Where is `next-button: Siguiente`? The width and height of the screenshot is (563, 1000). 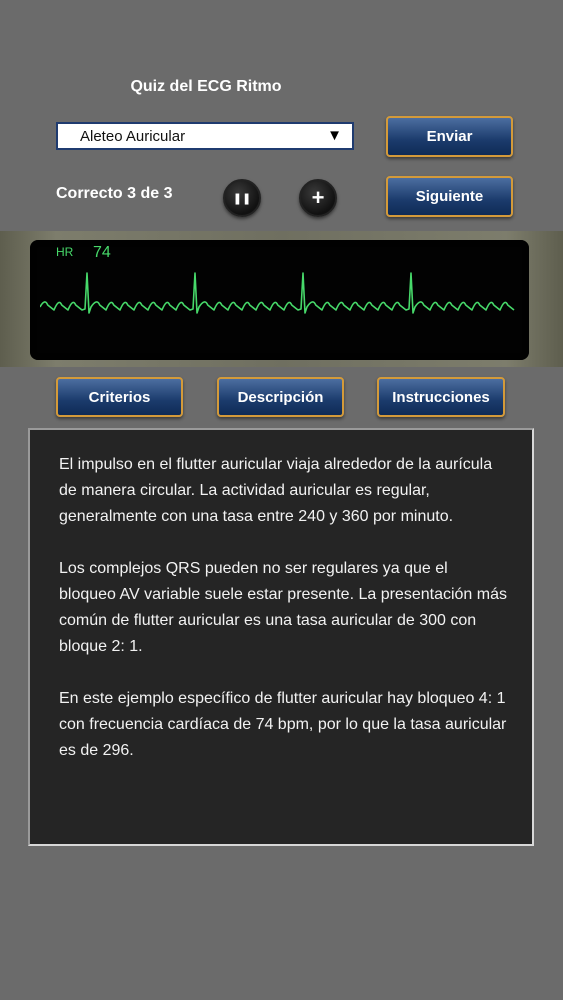 next-button: Siguiente is located at coordinates (449, 196).